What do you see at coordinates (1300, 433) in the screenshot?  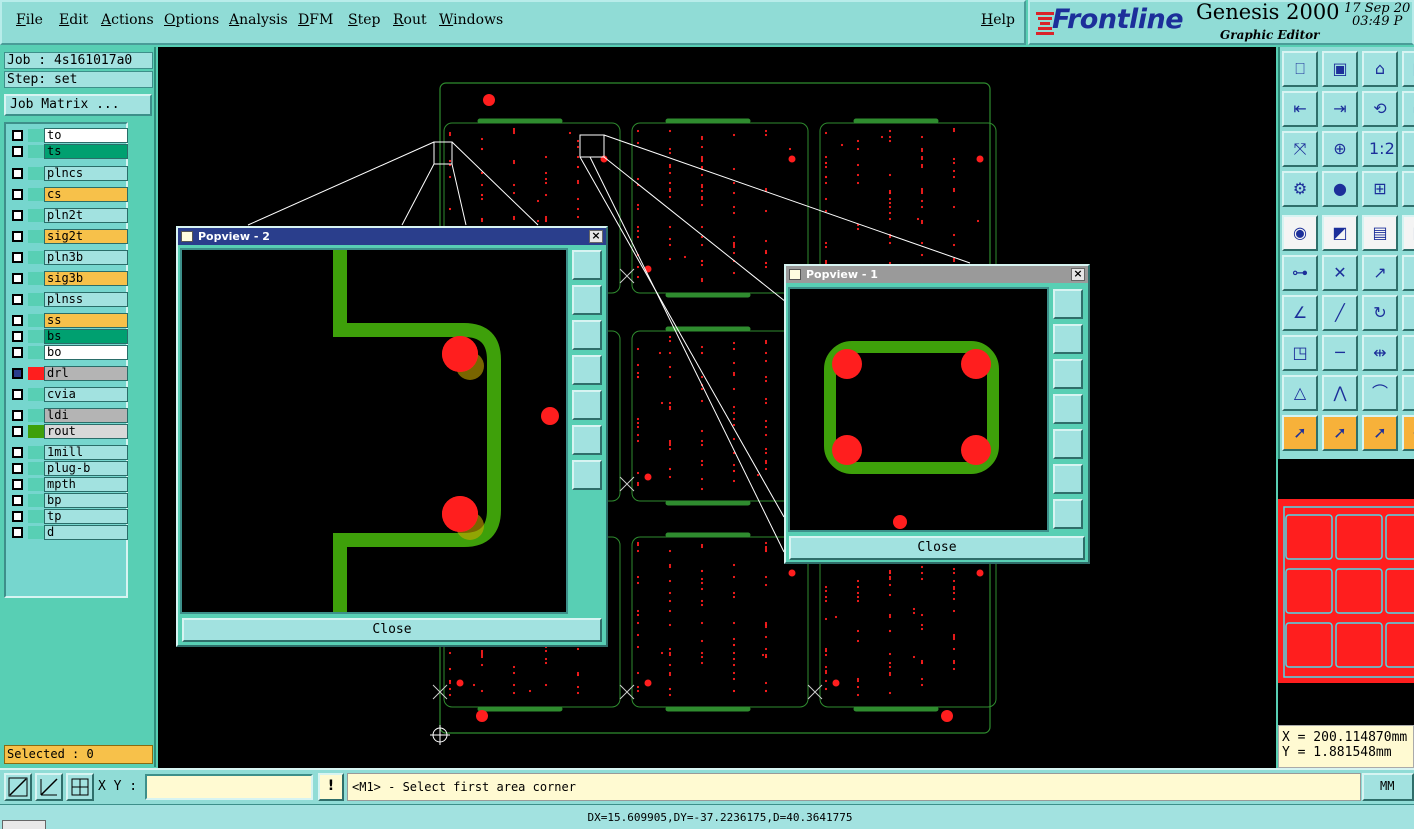 I see `select-arrow-icon: ➚` at bounding box center [1300, 433].